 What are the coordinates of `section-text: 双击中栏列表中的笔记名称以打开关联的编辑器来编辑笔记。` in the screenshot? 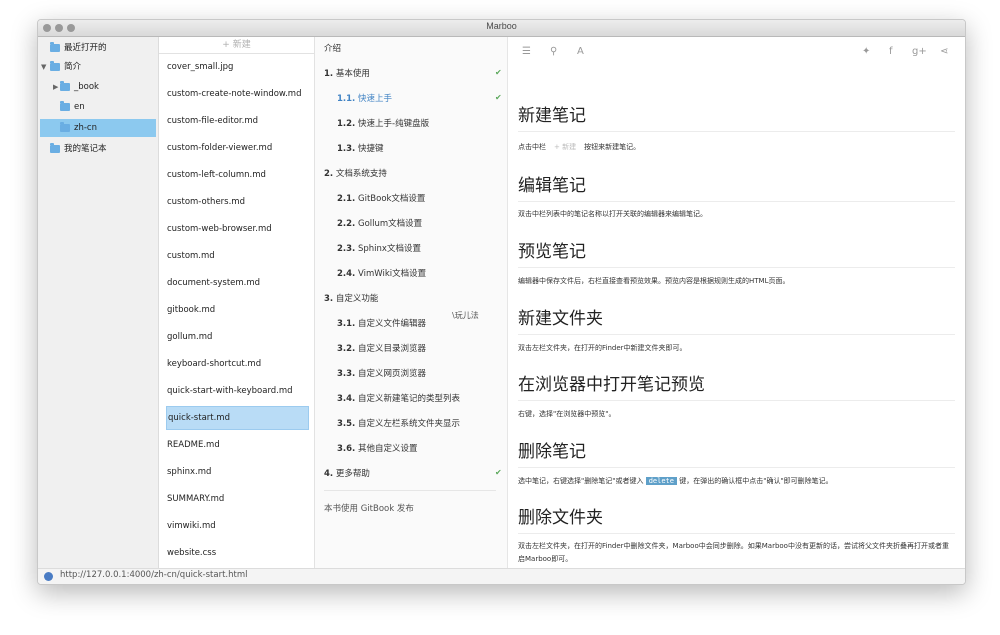 It's located at (612, 214).